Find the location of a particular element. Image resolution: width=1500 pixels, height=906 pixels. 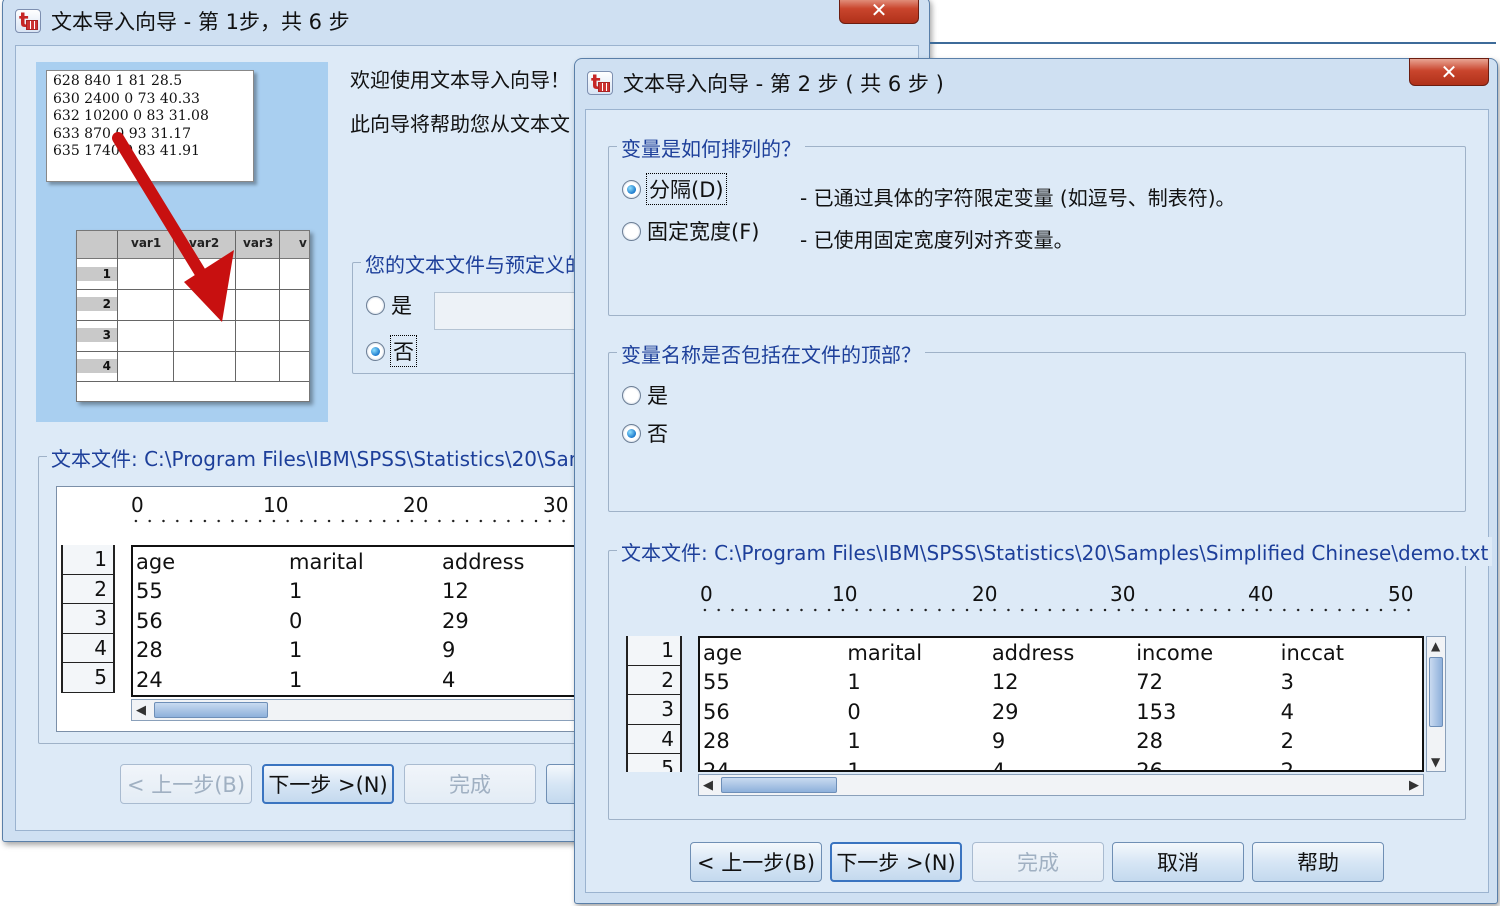

cell: income is located at coordinates (1175, 652).